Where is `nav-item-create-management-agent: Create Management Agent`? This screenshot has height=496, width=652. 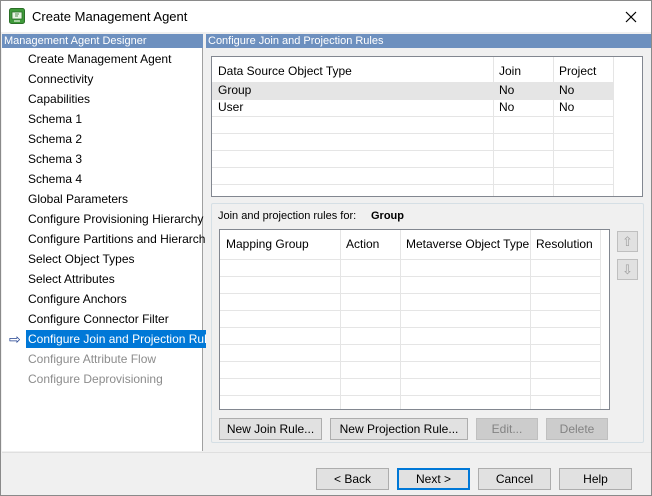
nav-item-create-management-agent: Create Management Agent is located at coordinates (99, 59).